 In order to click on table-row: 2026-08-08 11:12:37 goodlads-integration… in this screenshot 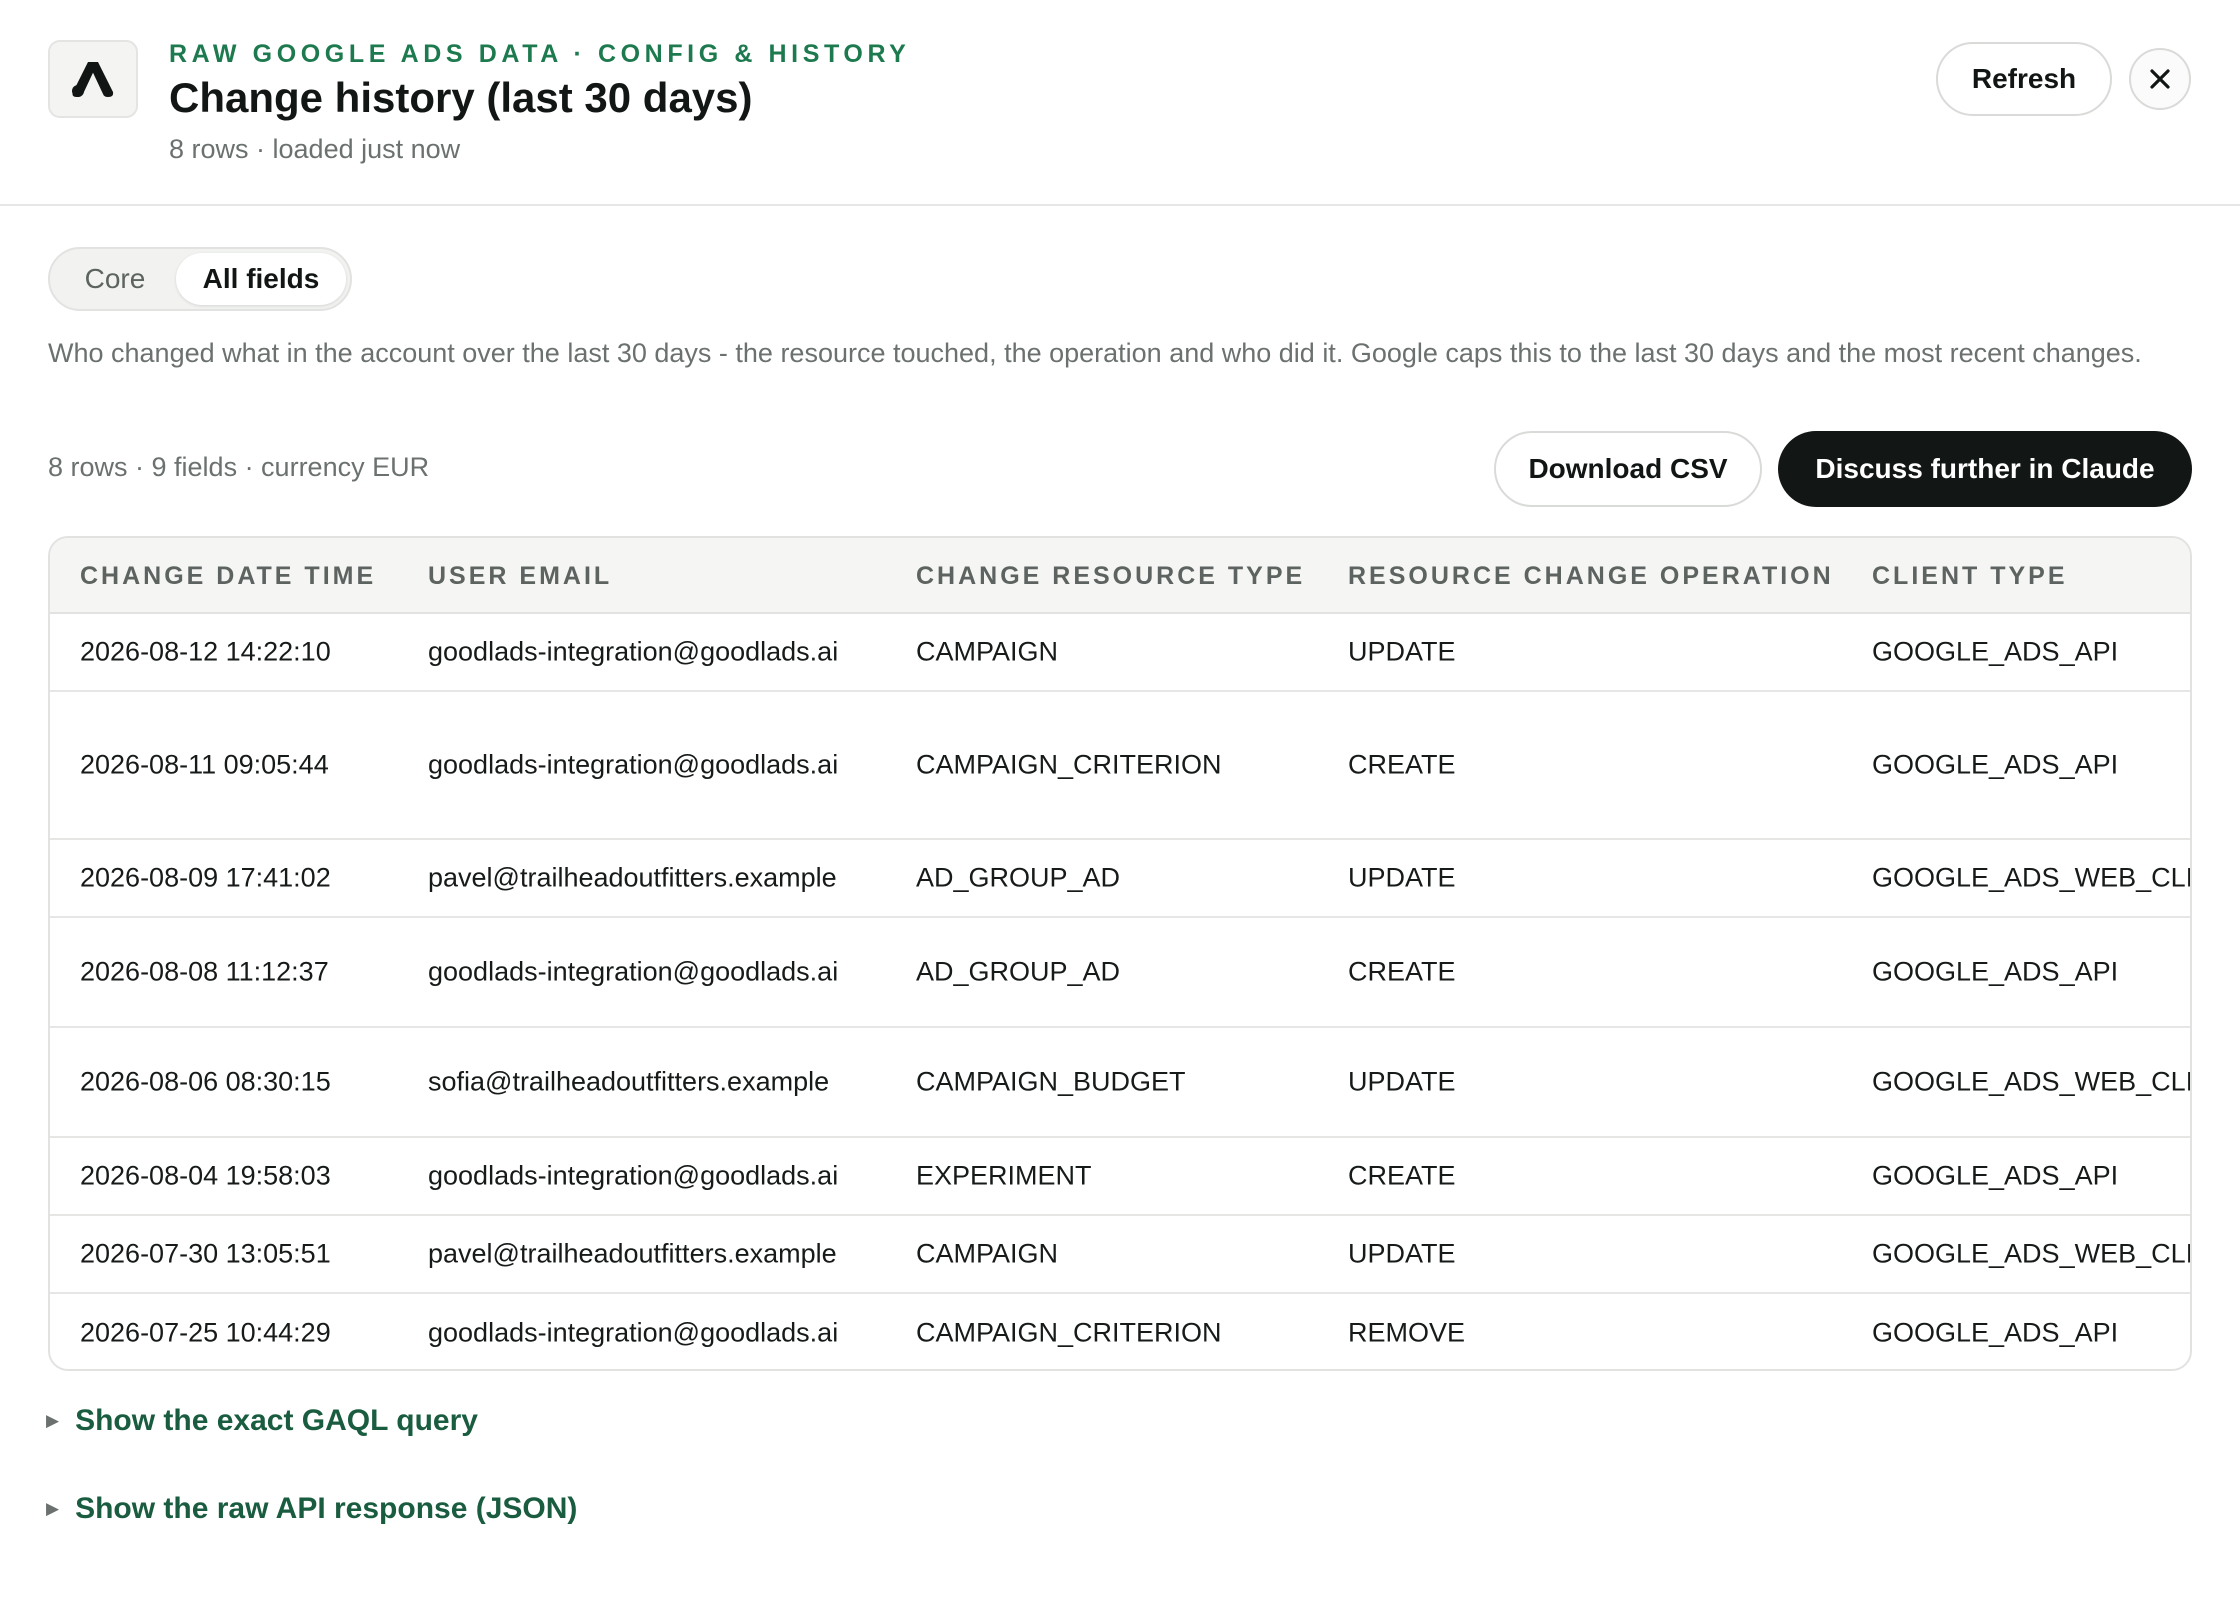, I will do `click(1120, 973)`.